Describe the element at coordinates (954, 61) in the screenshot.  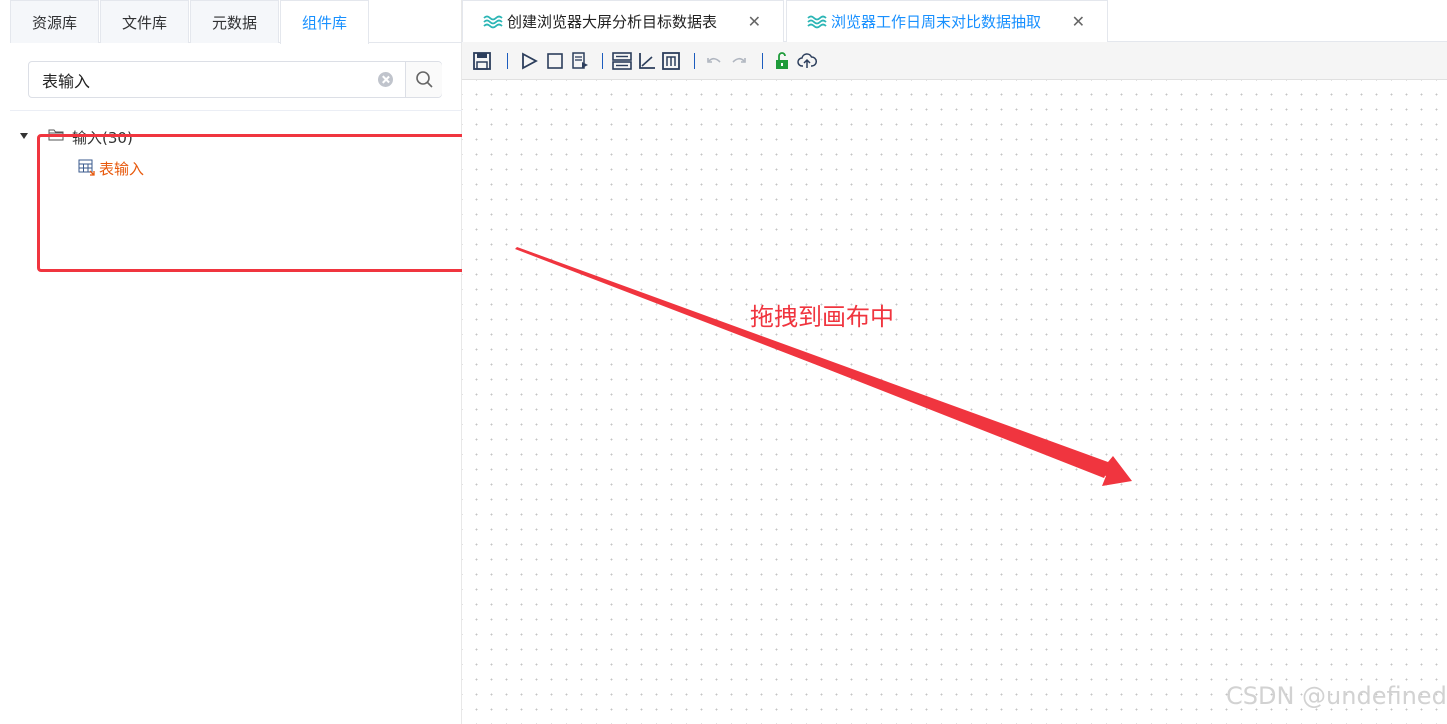
I see `toolbar` at that location.